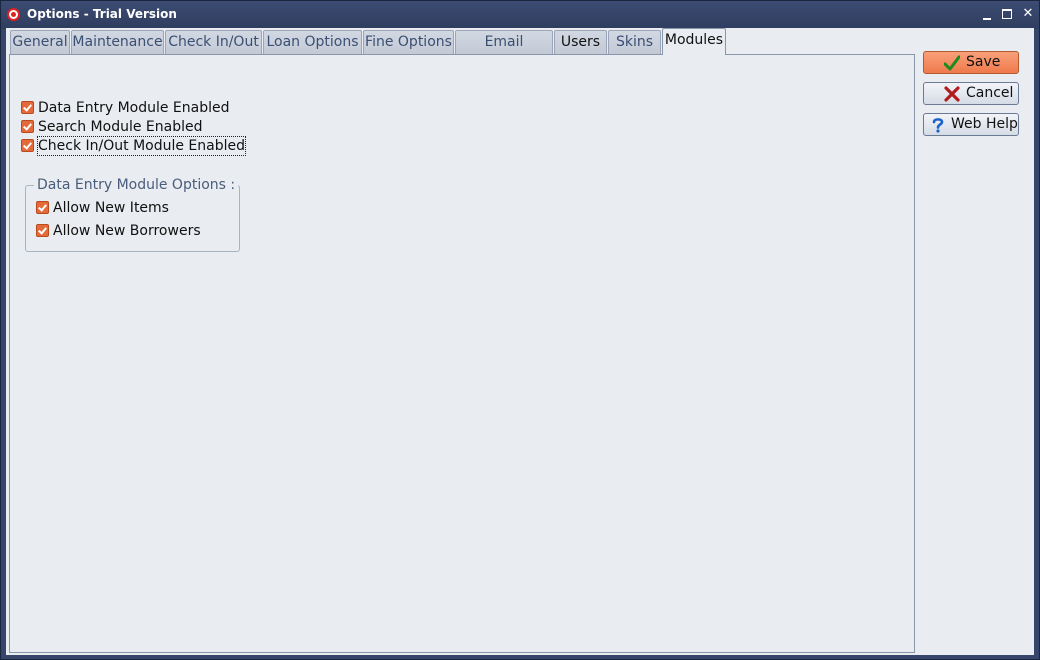  Describe the element at coordinates (312, 42) in the screenshot. I see `tab-loan-options: Loan Options` at that location.